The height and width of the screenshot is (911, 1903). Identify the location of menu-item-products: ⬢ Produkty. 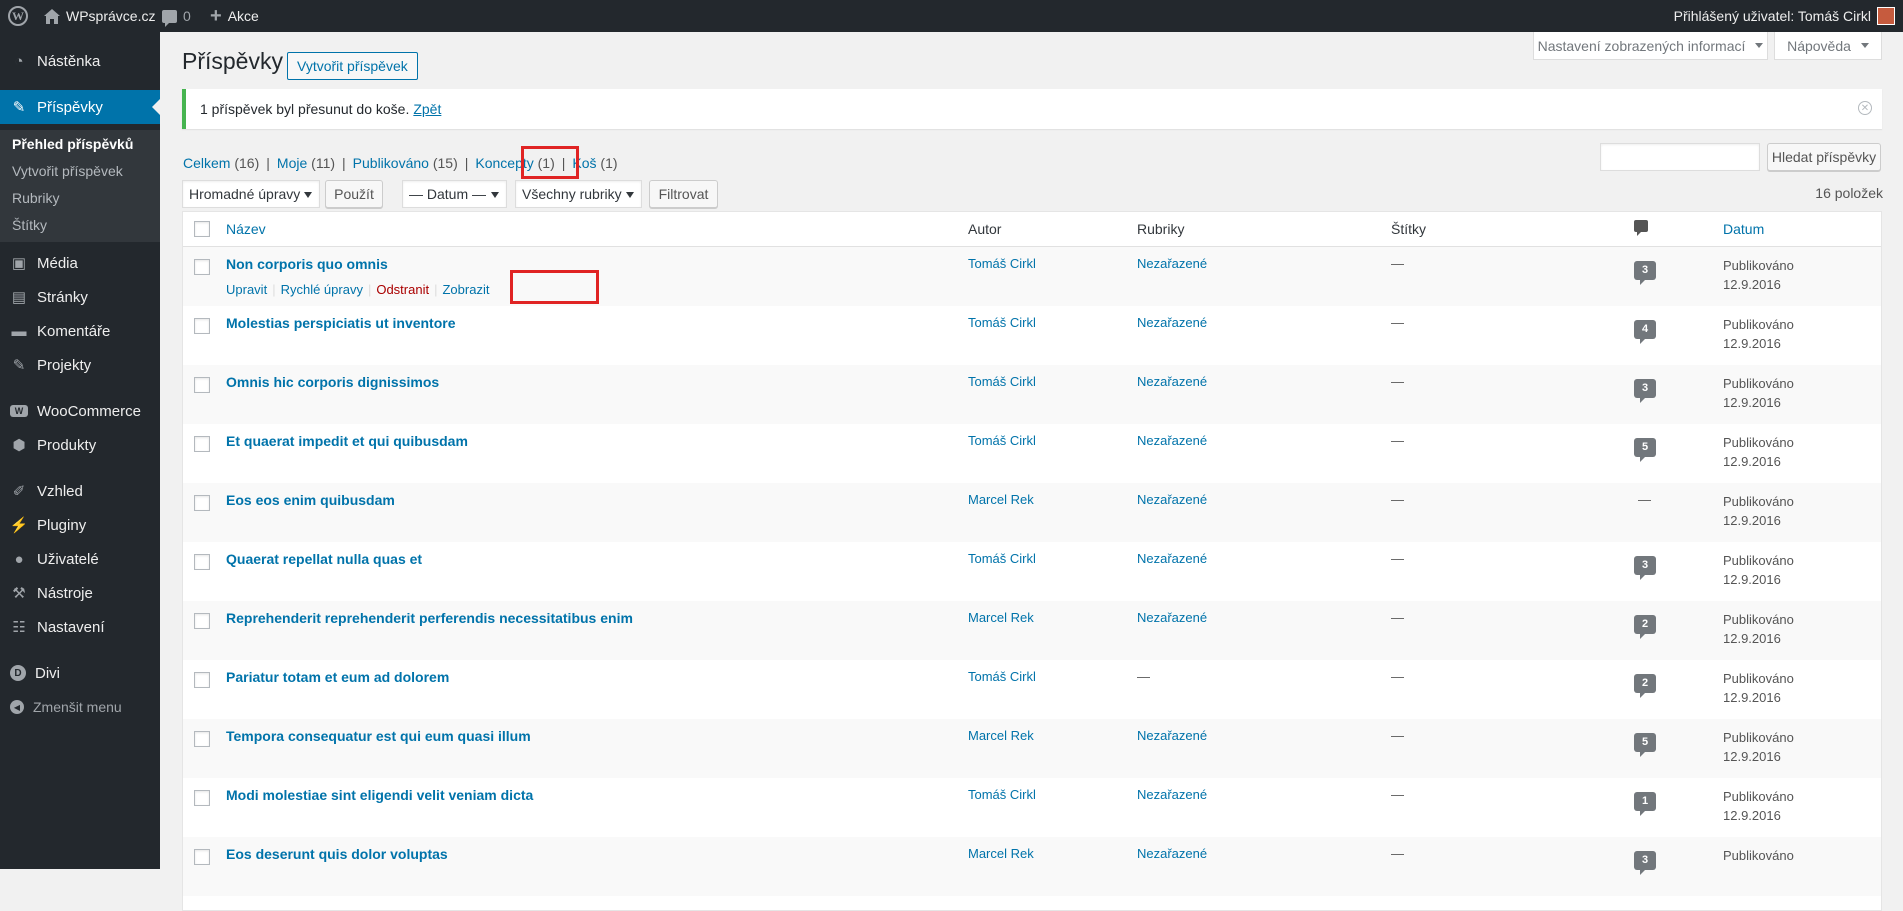
(80, 445).